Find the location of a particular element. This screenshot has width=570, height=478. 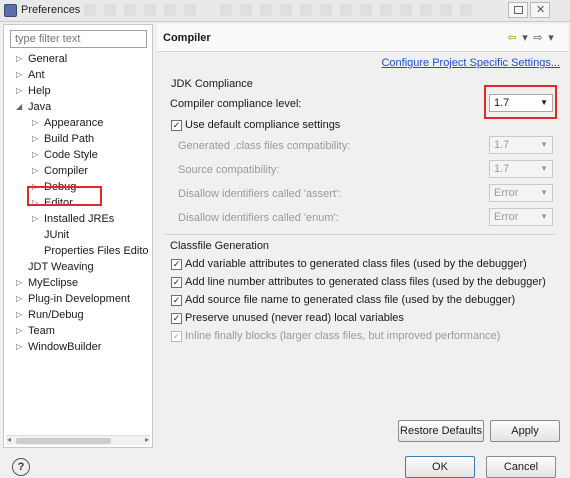

back-arrow-icon: ⇦ is located at coordinates (512, 37).